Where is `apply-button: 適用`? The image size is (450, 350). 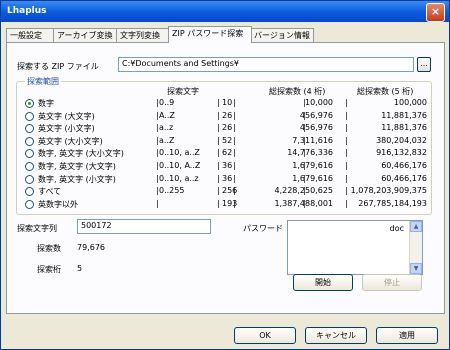
apply-button: 適用 is located at coordinates (407, 335).